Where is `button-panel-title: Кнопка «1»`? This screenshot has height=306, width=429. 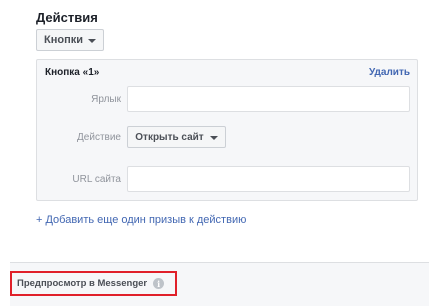 button-panel-title: Кнопка «1» is located at coordinates (72, 72).